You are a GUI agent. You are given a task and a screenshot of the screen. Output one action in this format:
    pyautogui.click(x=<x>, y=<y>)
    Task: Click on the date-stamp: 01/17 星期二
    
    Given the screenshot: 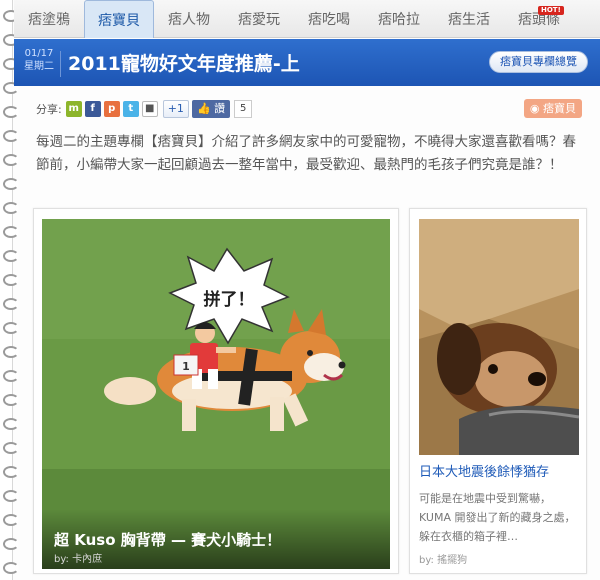 What is the action you would take?
    pyautogui.click(x=39, y=60)
    